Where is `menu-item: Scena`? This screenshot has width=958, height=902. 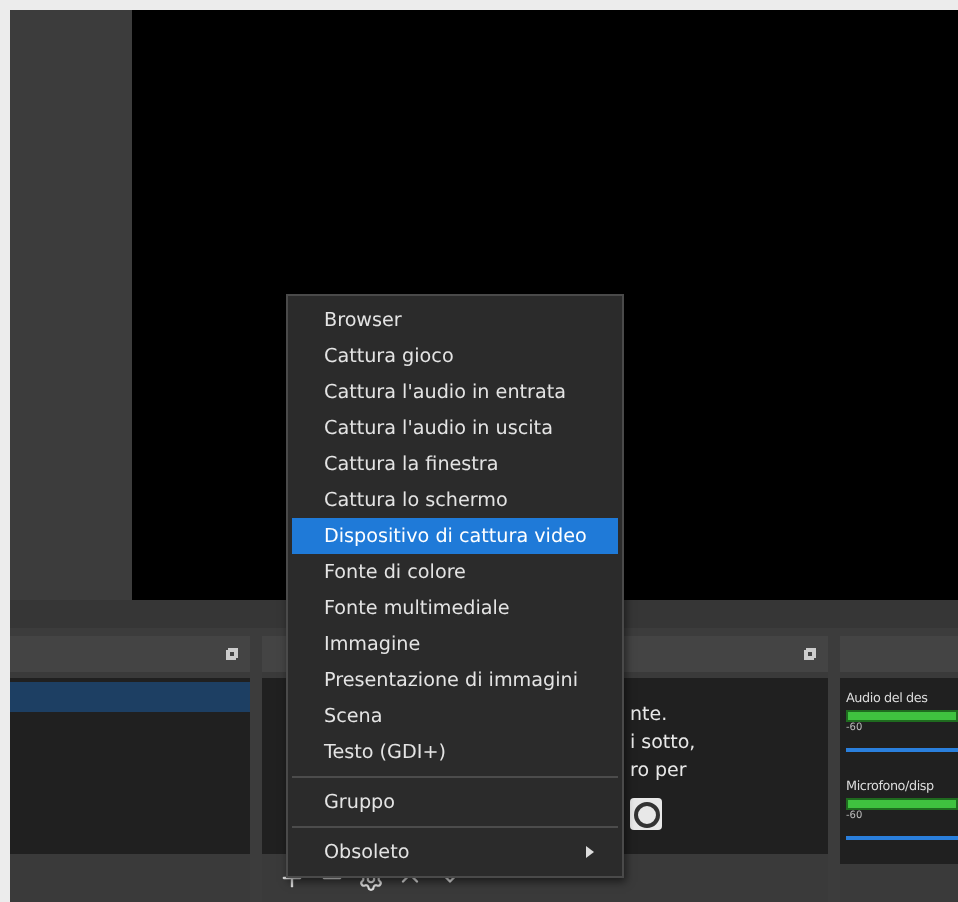
menu-item: Scena is located at coordinates (455, 716).